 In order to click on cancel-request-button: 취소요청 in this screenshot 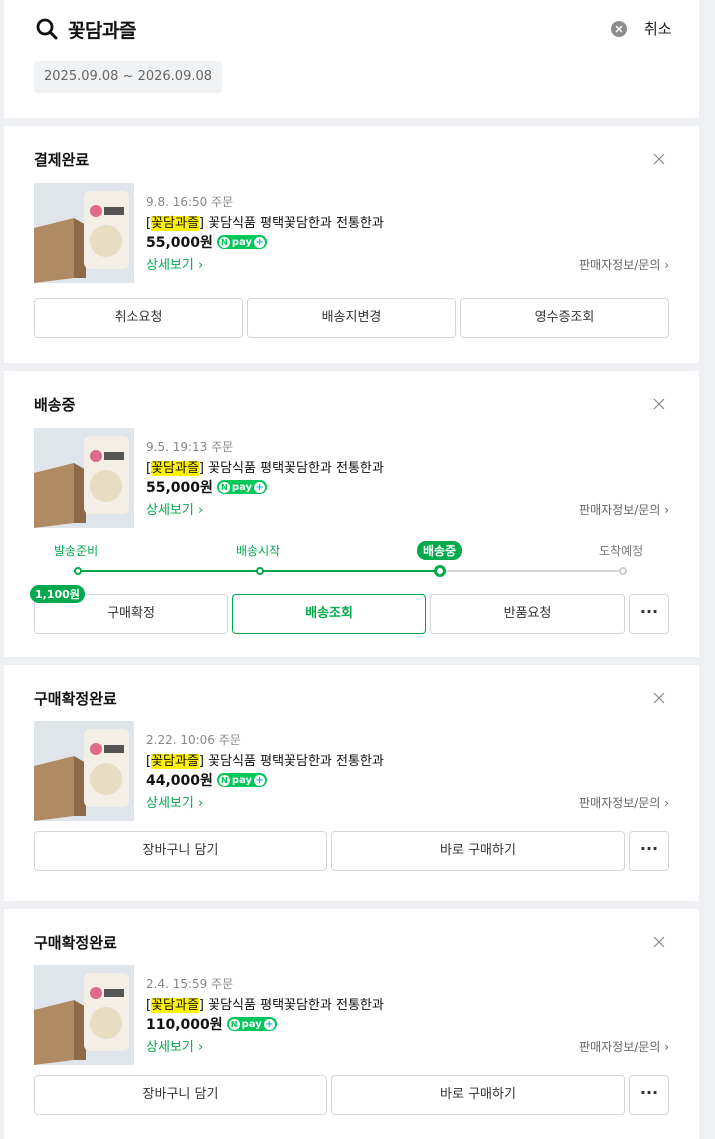, I will do `click(138, 318)`.